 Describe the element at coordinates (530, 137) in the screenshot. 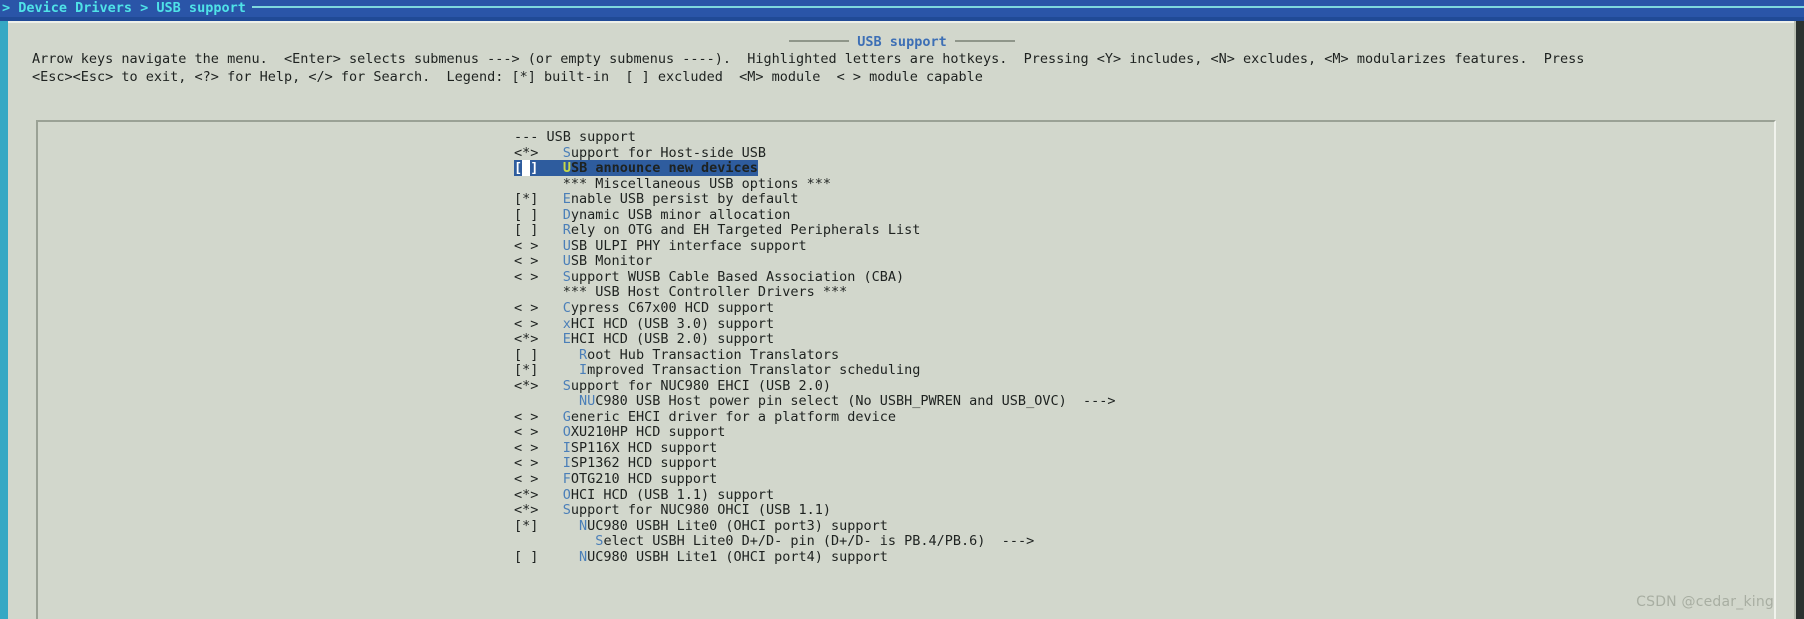

I see `menu-item-marker: ---` at that location.